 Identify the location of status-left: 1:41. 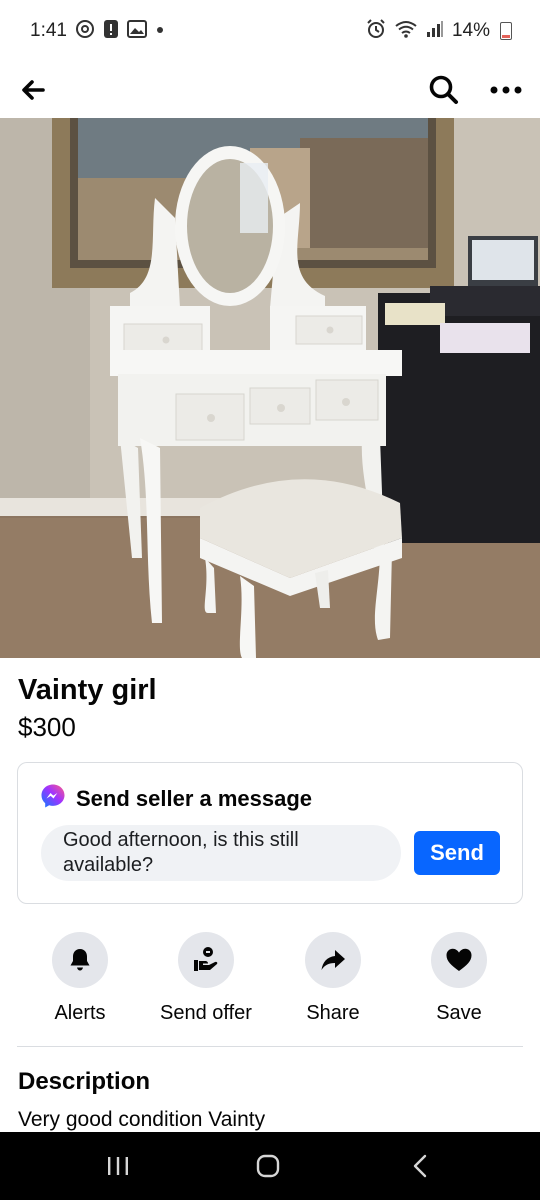
(97, 31).